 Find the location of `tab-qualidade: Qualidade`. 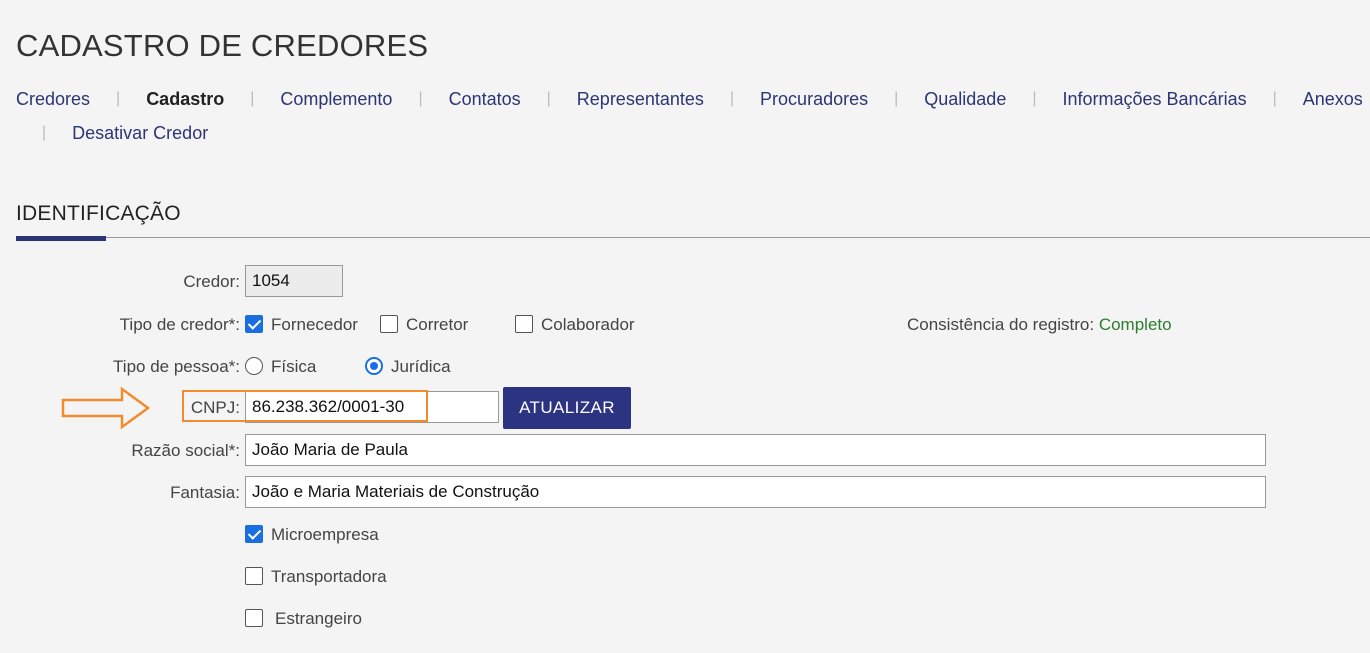

tab-qualidade: Qualidade is located at coordinates (965, 99).